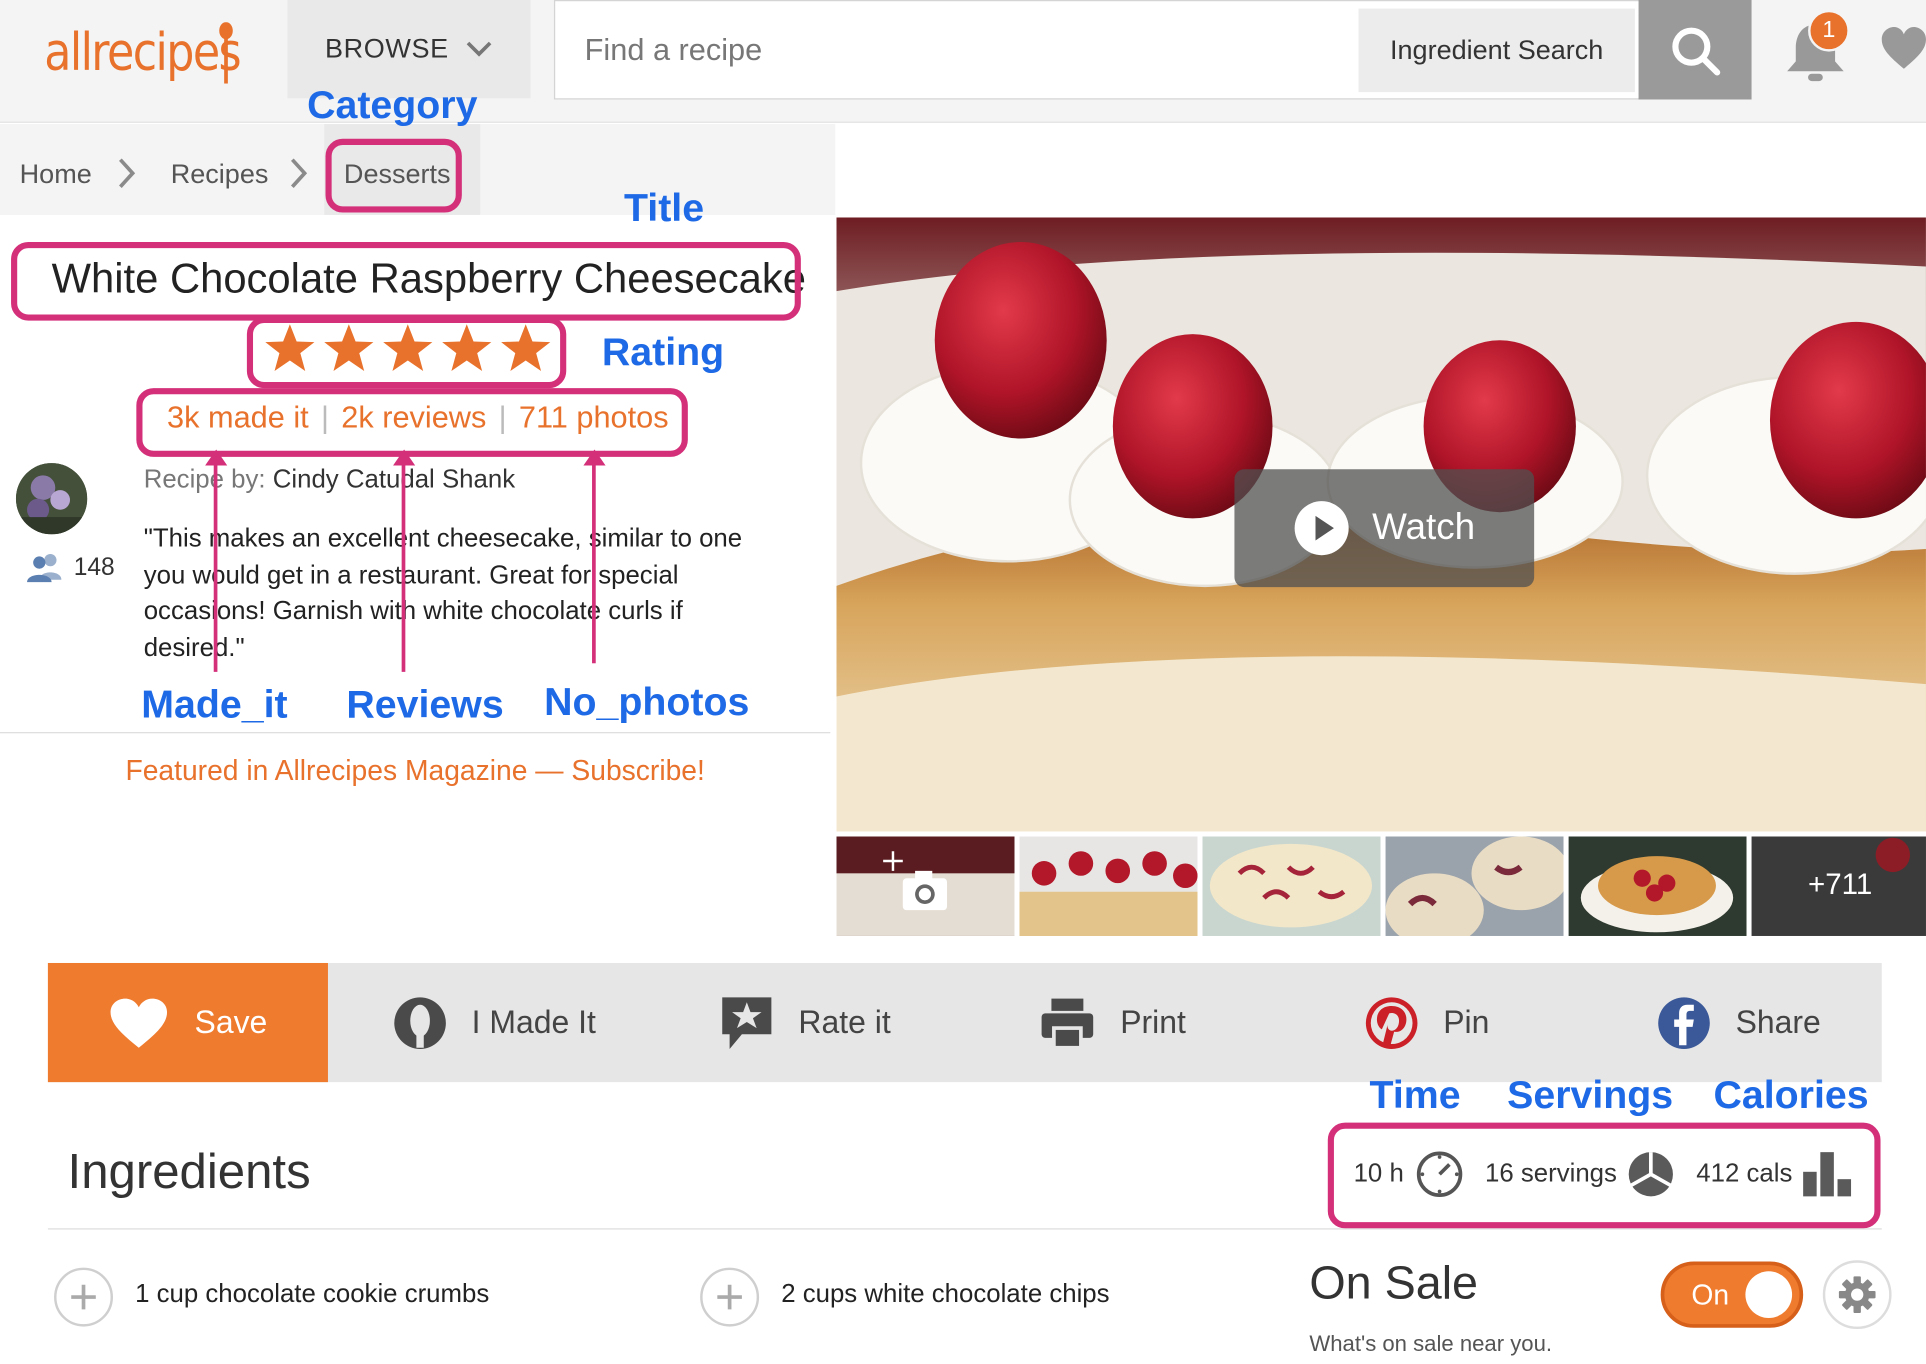  Describe the element at coordinates (1112, 1022) in the screenshot. I see `print-button: Print` at that location.